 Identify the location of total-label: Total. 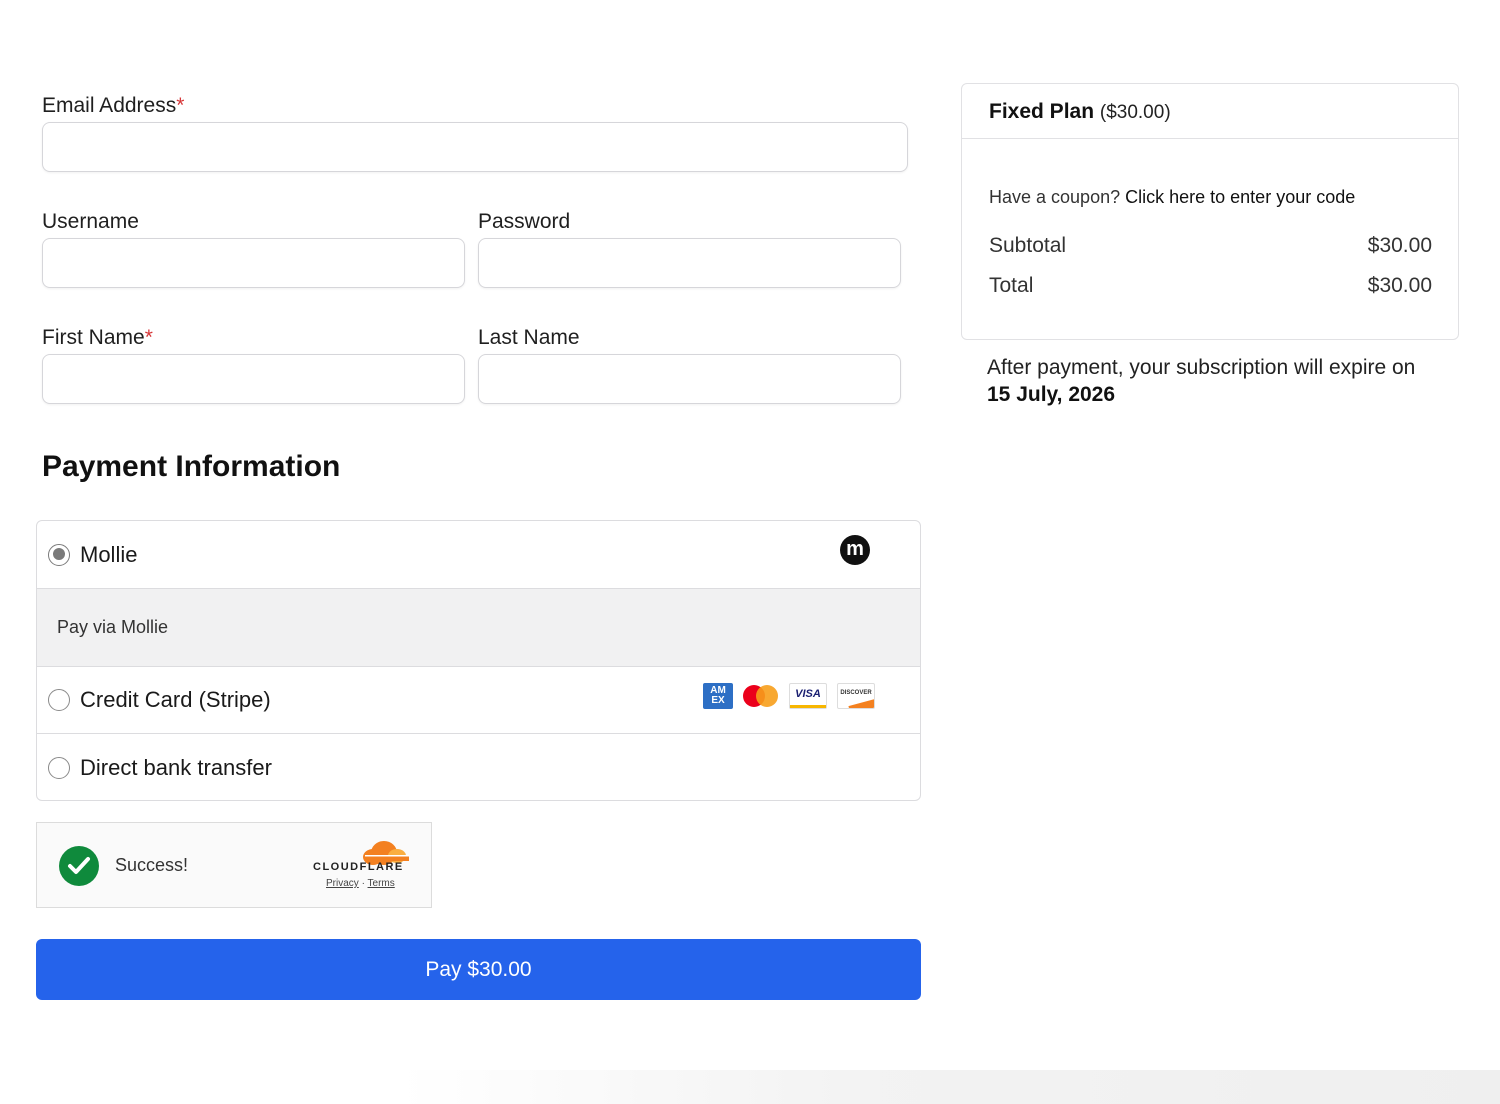
(1011, 285).